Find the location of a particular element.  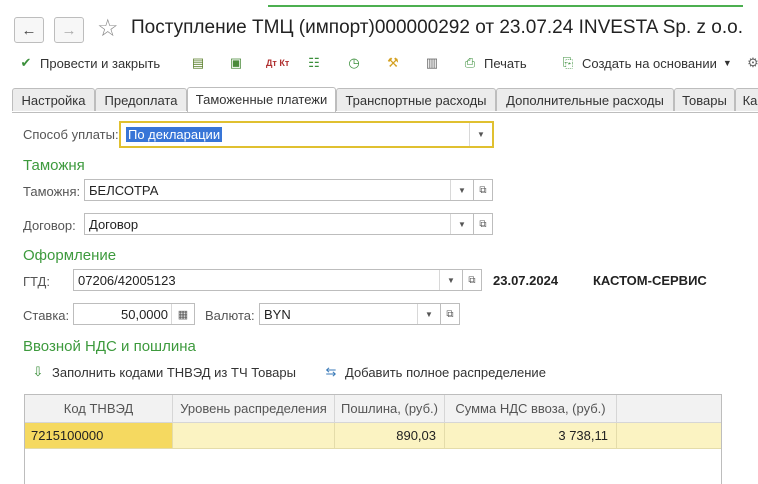

payment-method-value: По декларации is located at coordinates (174, 134).